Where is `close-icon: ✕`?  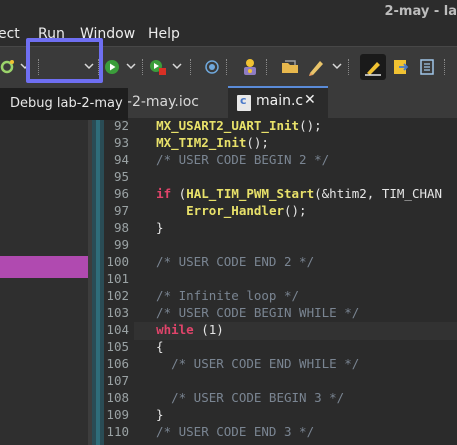 close-icon: ✕ is located at coordinates (310, 100).